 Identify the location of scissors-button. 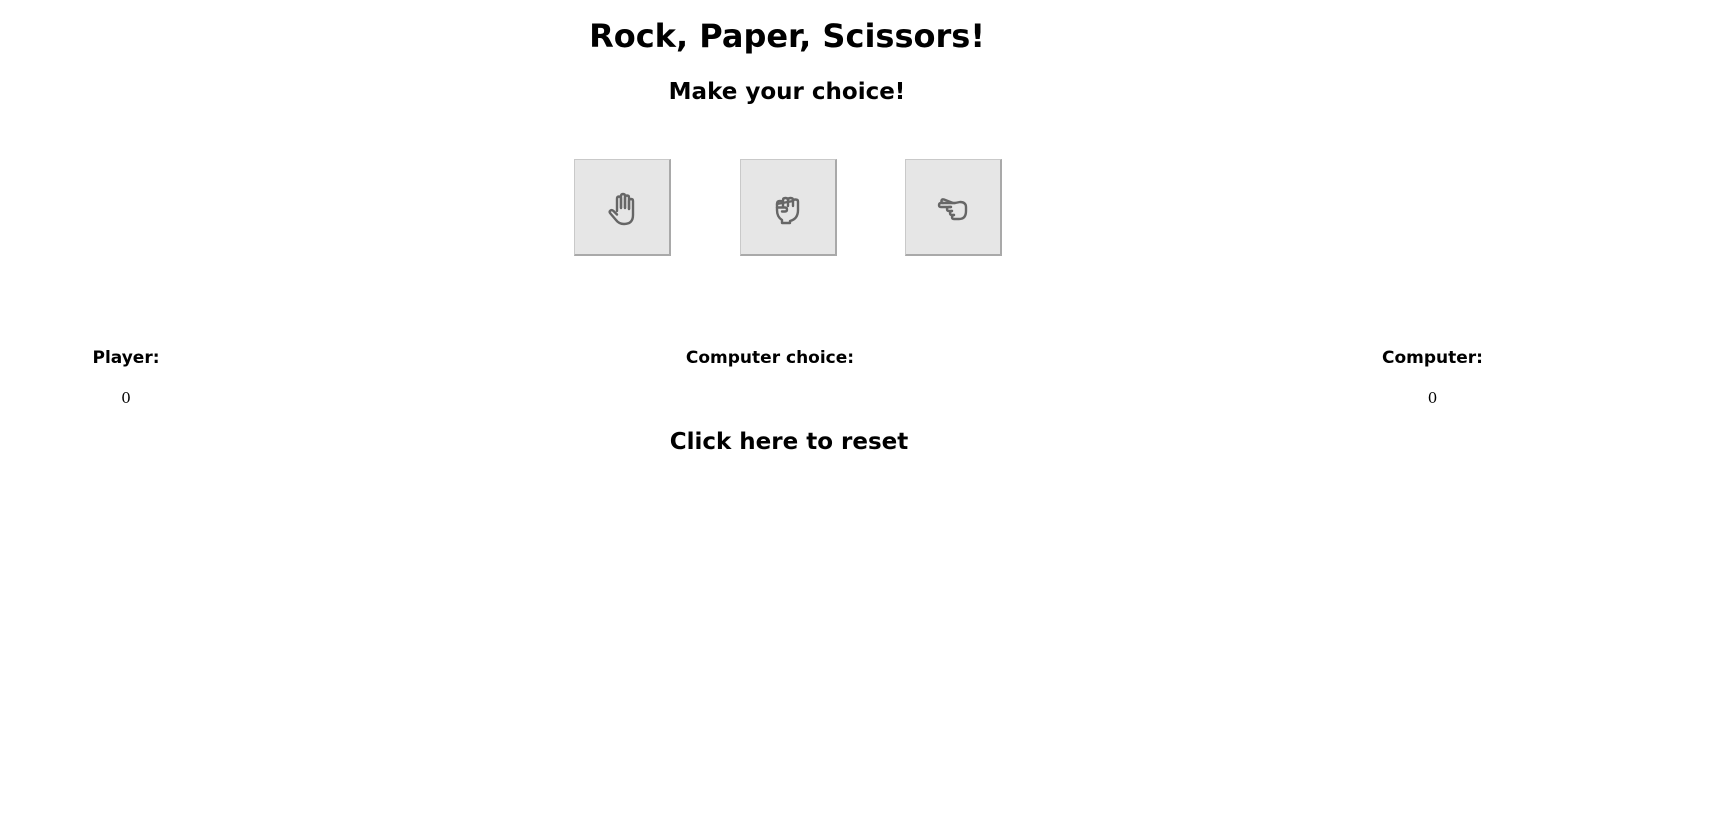
(953, 207).